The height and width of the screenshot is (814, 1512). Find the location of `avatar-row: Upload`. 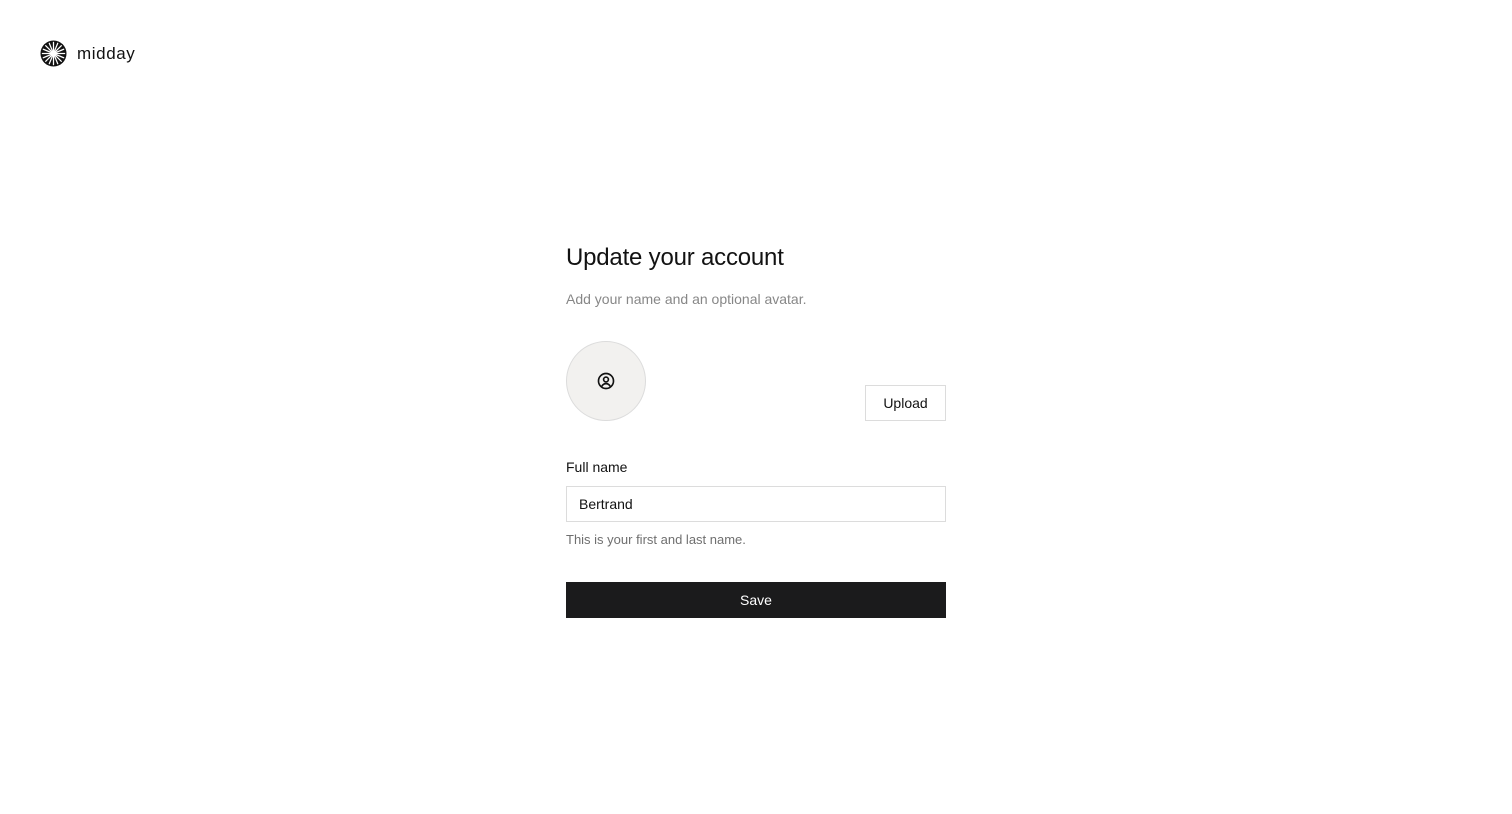

avatar-row: Upload is located at coordinates (756, 381).